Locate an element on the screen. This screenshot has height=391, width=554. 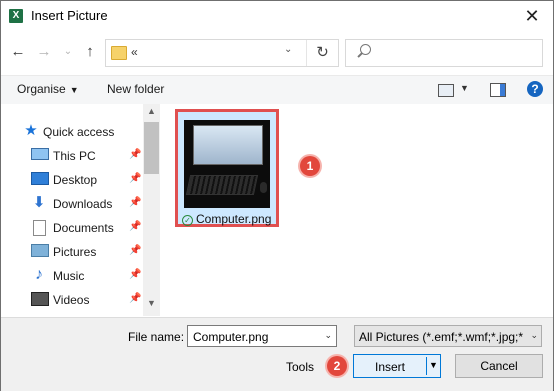
insert-button-label: Insert is located at coordinates (389, 367).